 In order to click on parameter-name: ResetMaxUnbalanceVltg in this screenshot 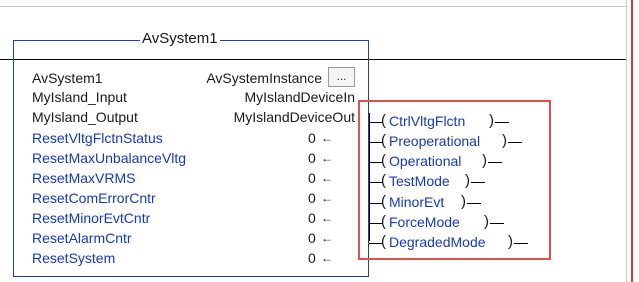, I will do `click(109, 158)`.